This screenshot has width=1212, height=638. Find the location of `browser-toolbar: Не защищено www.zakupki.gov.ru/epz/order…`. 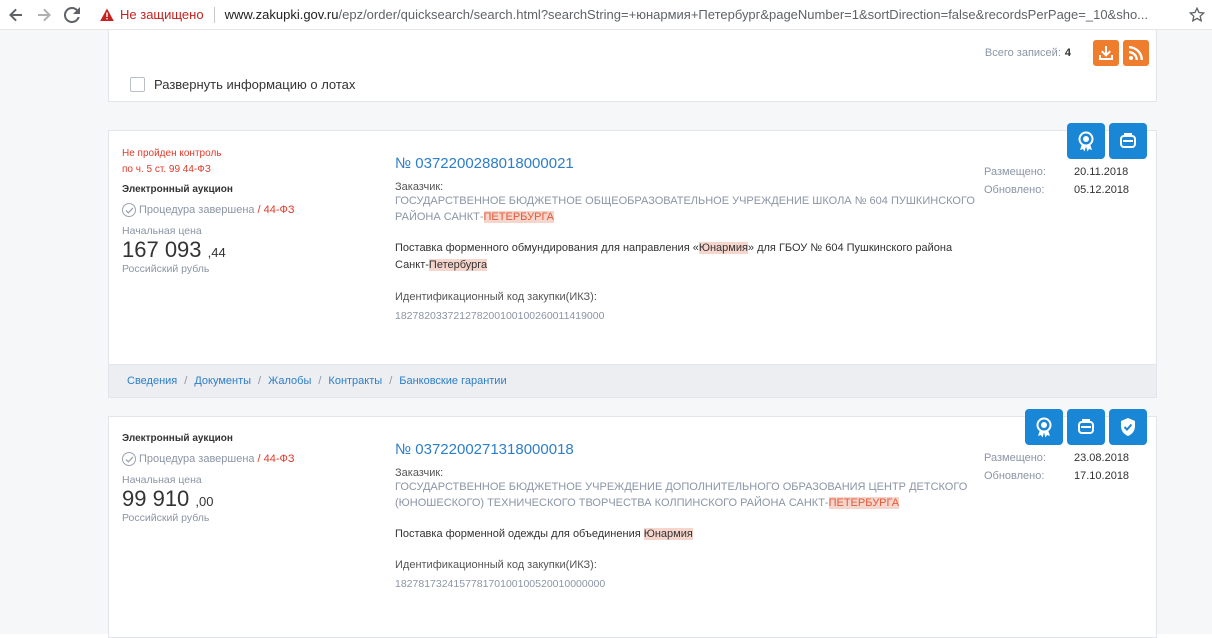

browser-toolbar: Не защищено www.zakupki.gov.ru/epz/order… is located at coordinates (606, 15).